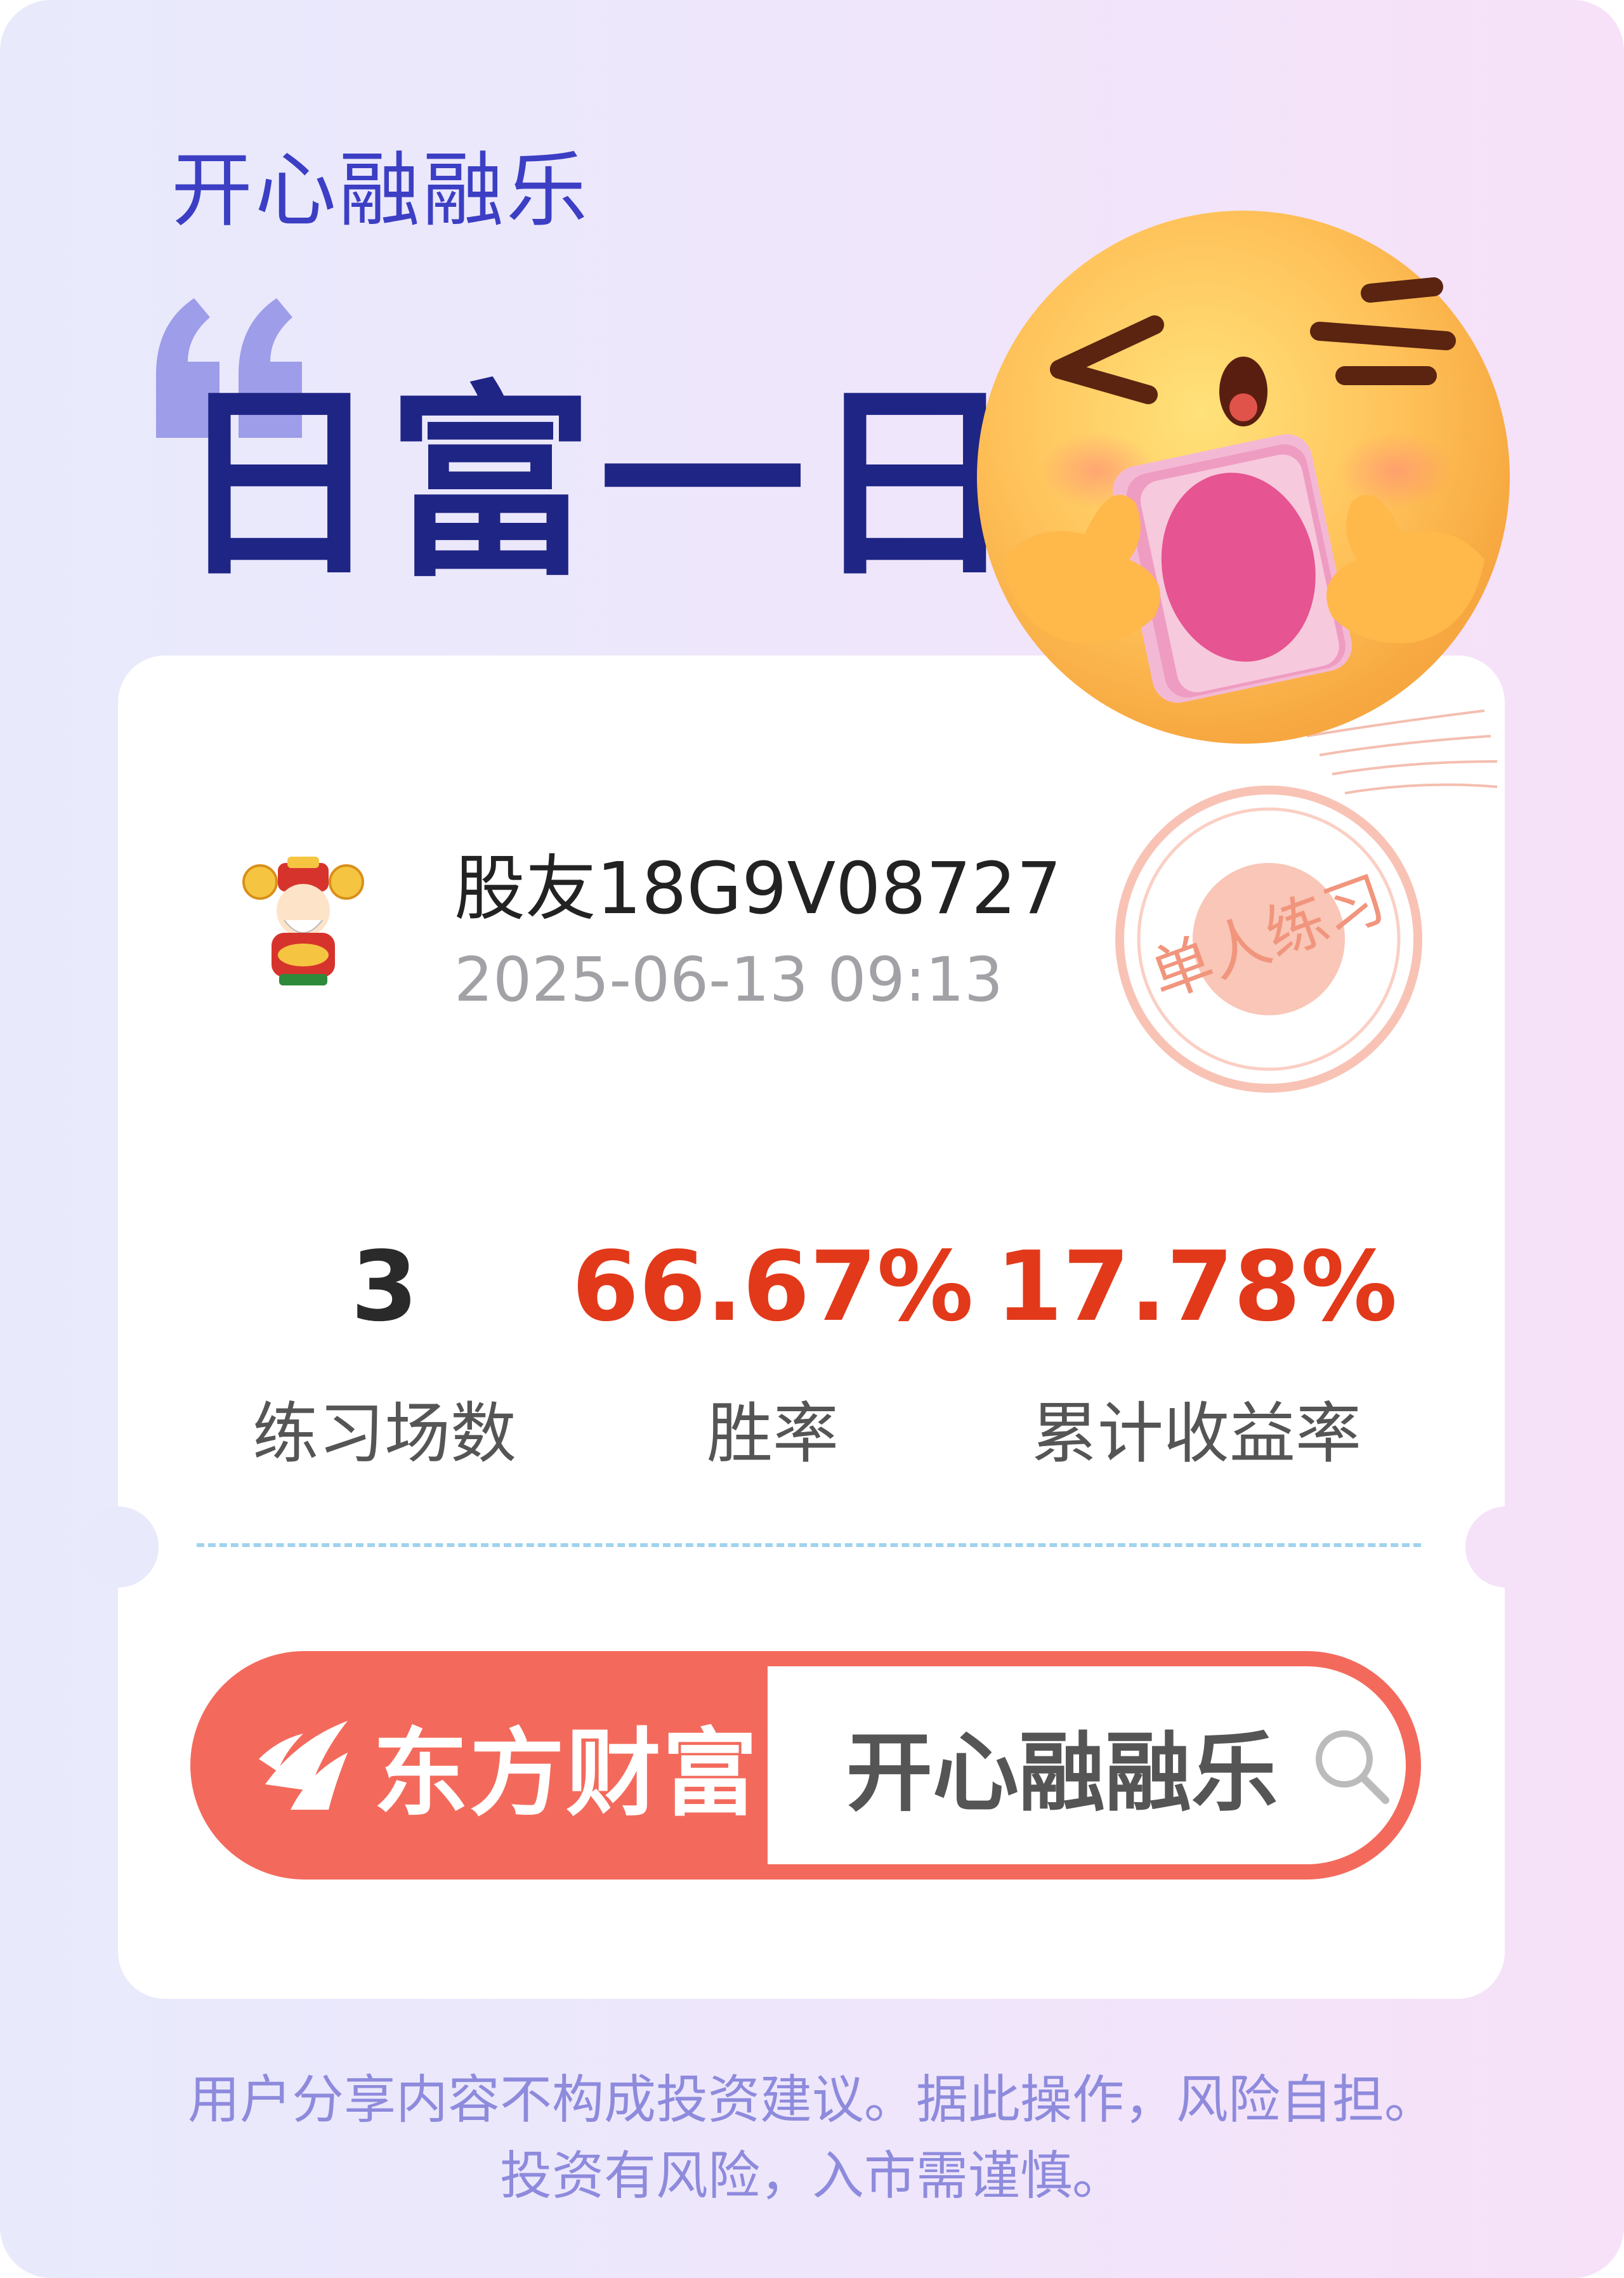 The image size is (1624, 2278). Describe the element at coordinates (1197, 1357) in the screenshot. I see `stat-cumulative-return: 17.78% 累计收益率` at that location.